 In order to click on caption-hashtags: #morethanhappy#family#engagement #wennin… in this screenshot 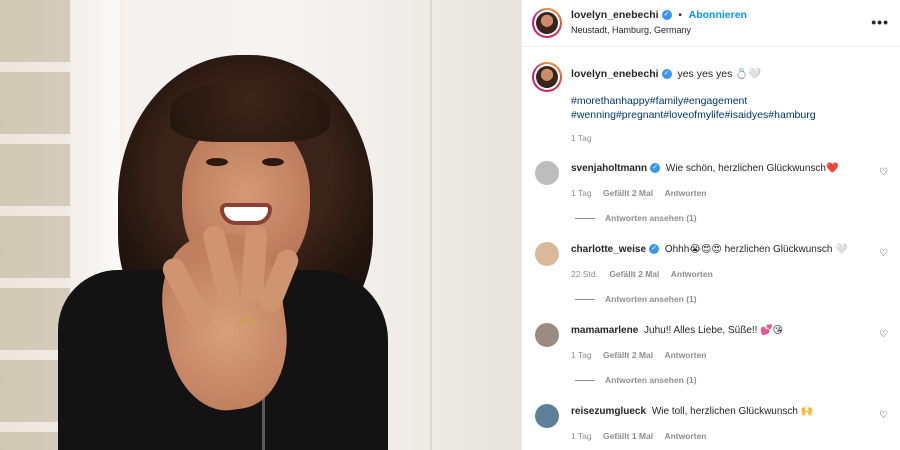, I will do `click(716, 108)`.